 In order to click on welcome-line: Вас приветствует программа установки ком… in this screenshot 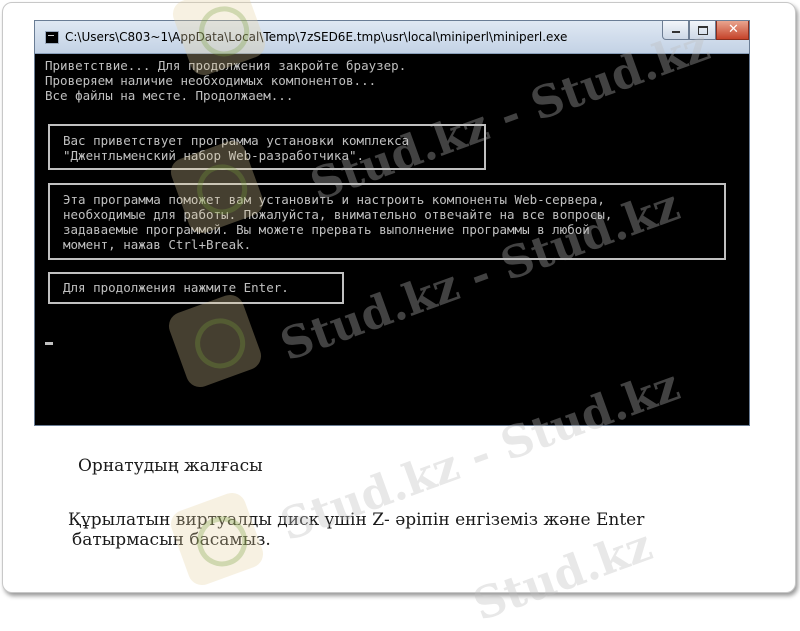, I will do `click(236, 140)`.